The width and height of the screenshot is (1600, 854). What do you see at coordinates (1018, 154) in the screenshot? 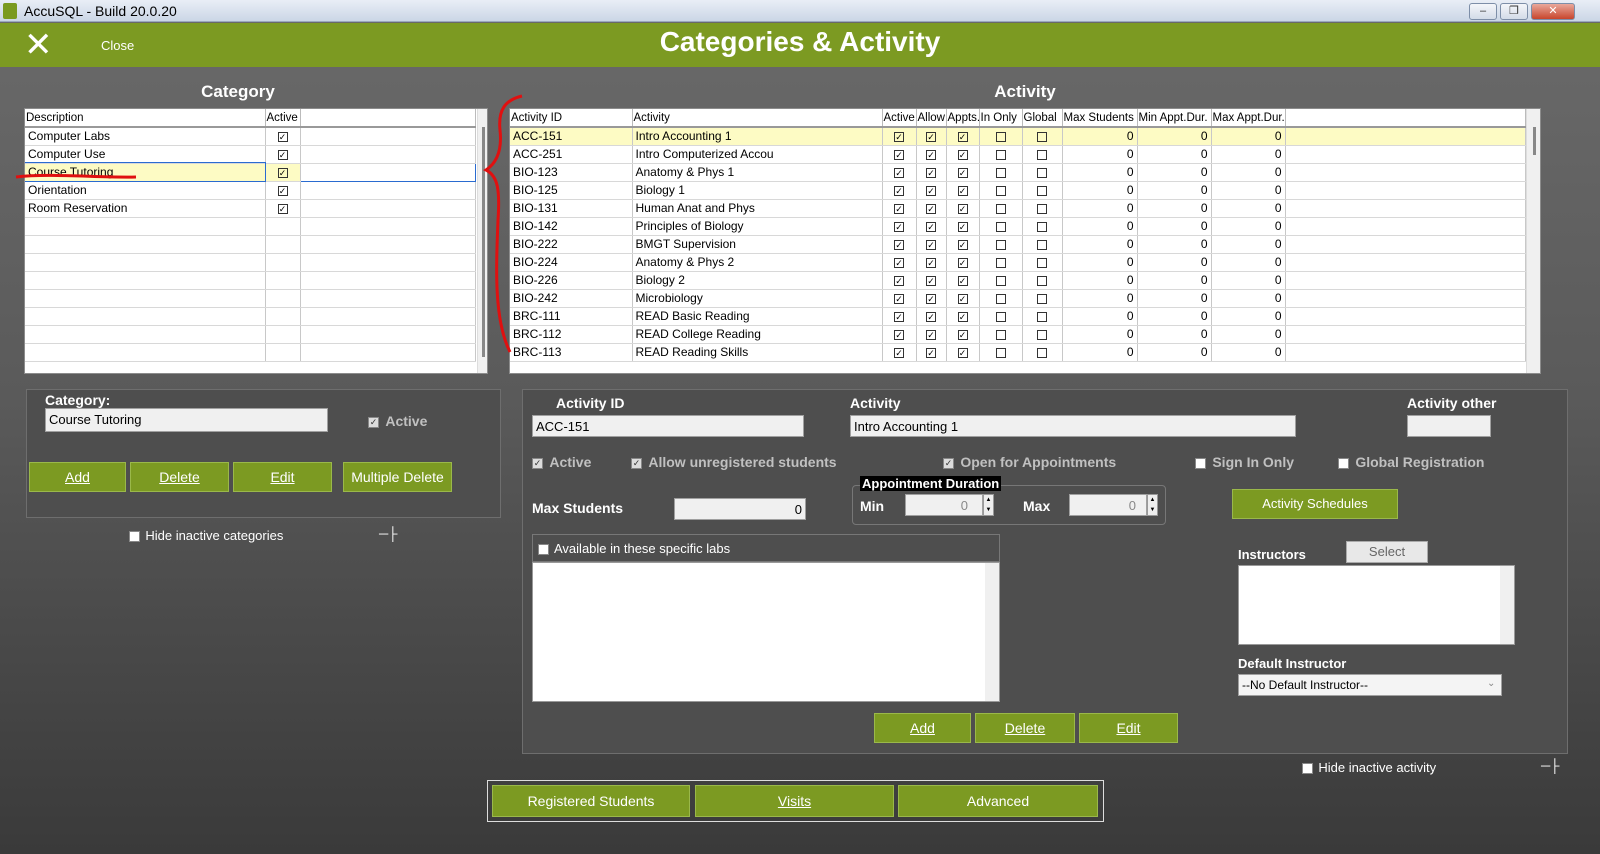
I see `table-row: ACC-251 Intro Computerized Accou ✓ ✓ ✓ 0 0 0` at bounding box center [1018, 154].